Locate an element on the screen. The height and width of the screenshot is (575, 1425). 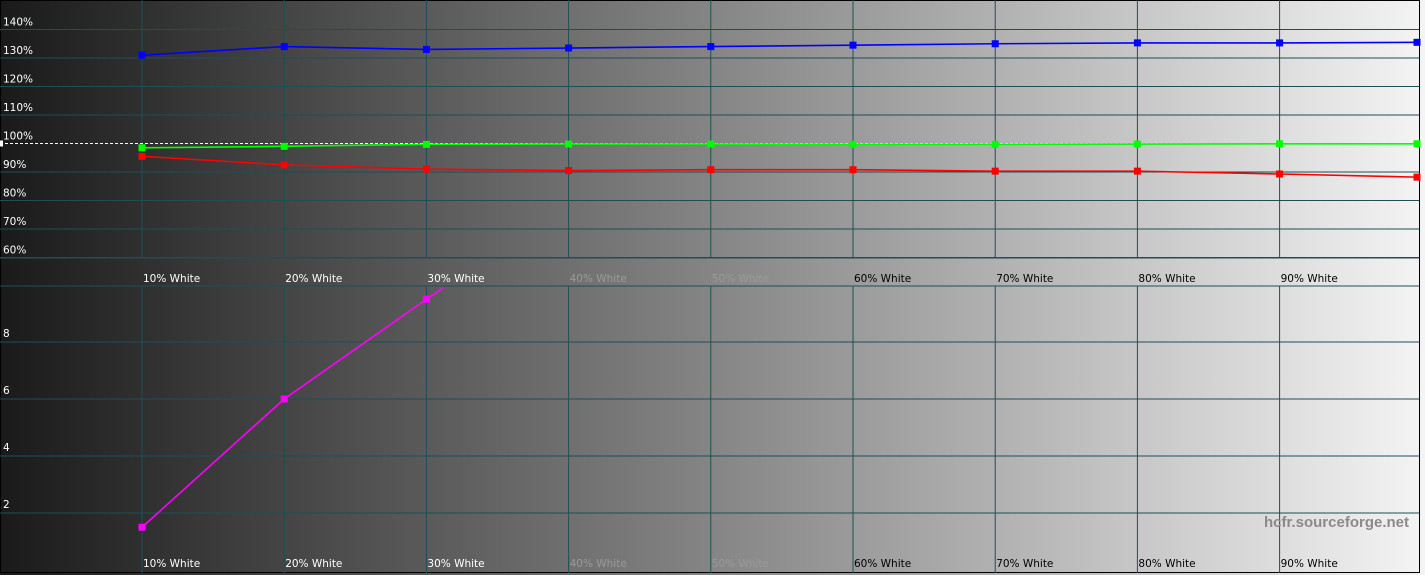
y-tick-label: 8 is located at coordinates (6, 334).